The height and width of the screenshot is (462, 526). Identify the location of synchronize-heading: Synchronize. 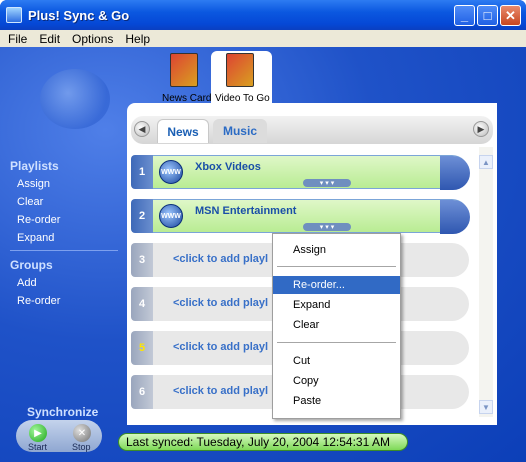
(63, 412).